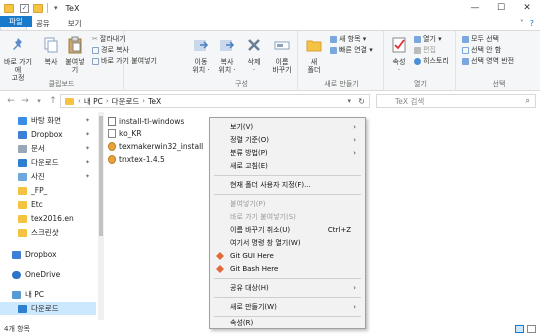 This screenshot has height=336, width=540. Describe the element at coordinates (399, 54) in the screenshot. I see `properties-button: 속성 ·` at that location.